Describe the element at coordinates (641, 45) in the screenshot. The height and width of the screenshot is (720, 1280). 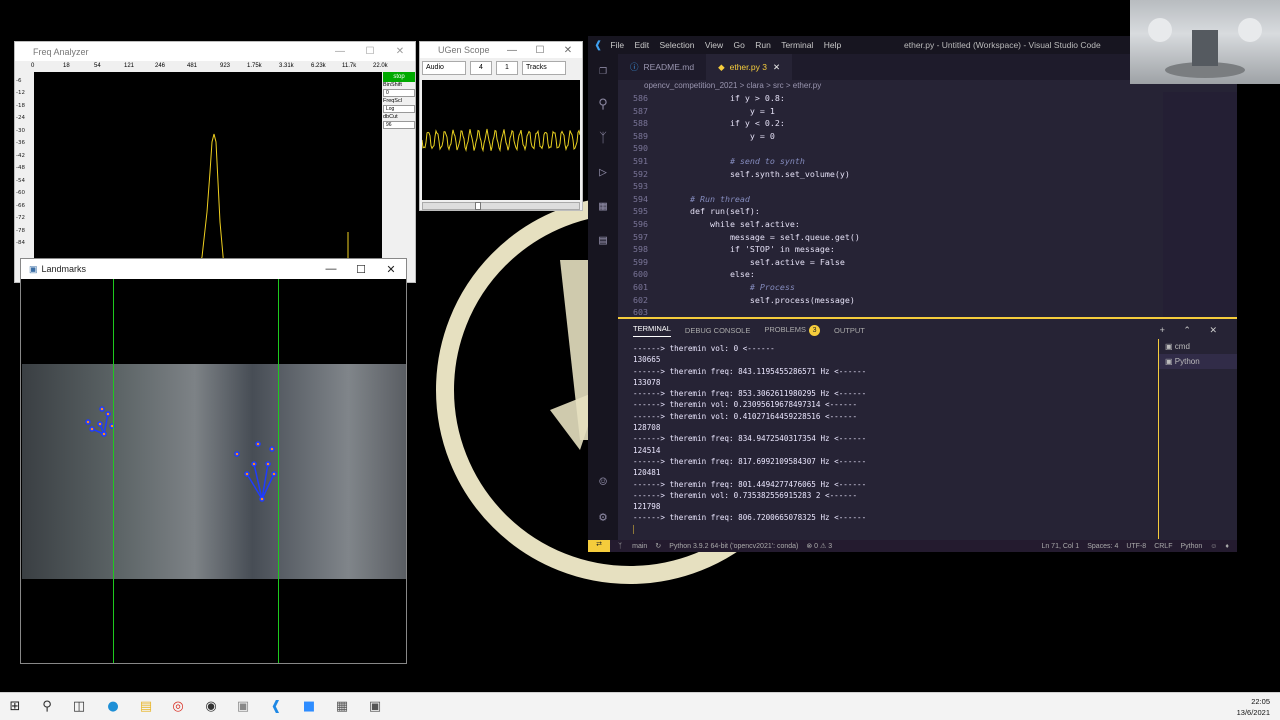
I see `menu-edit: Edit` at that location.